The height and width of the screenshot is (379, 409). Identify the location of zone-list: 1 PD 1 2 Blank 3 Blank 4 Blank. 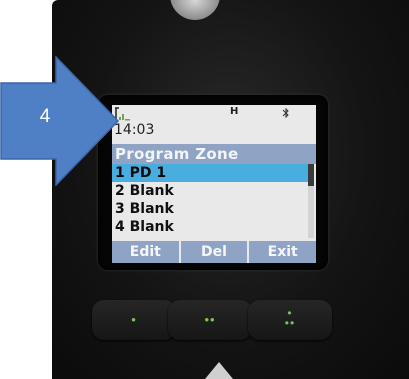
(210, 200).